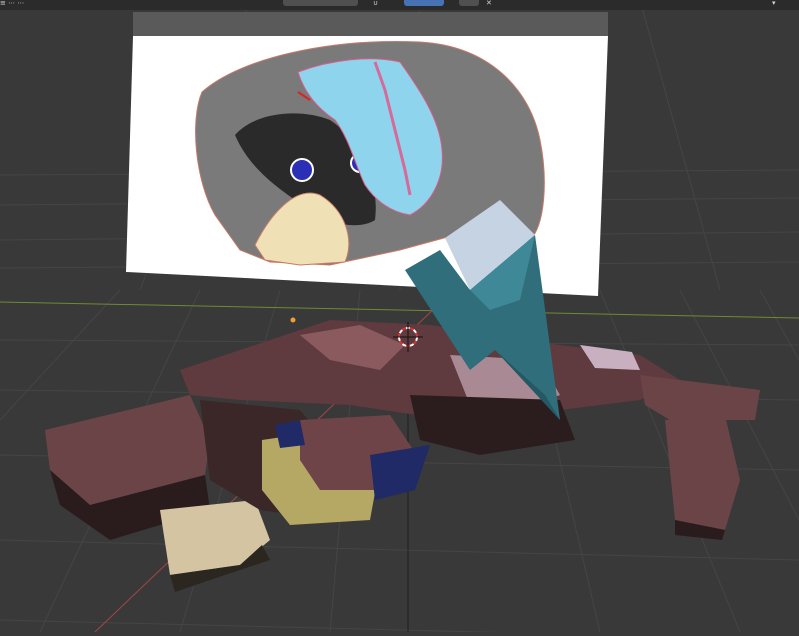 The width and height of the screenshot is (799, 636). What do you see at coordinates (293, 320) in the screenshot?
I see `origin-point` at bounding box center [293, 320].